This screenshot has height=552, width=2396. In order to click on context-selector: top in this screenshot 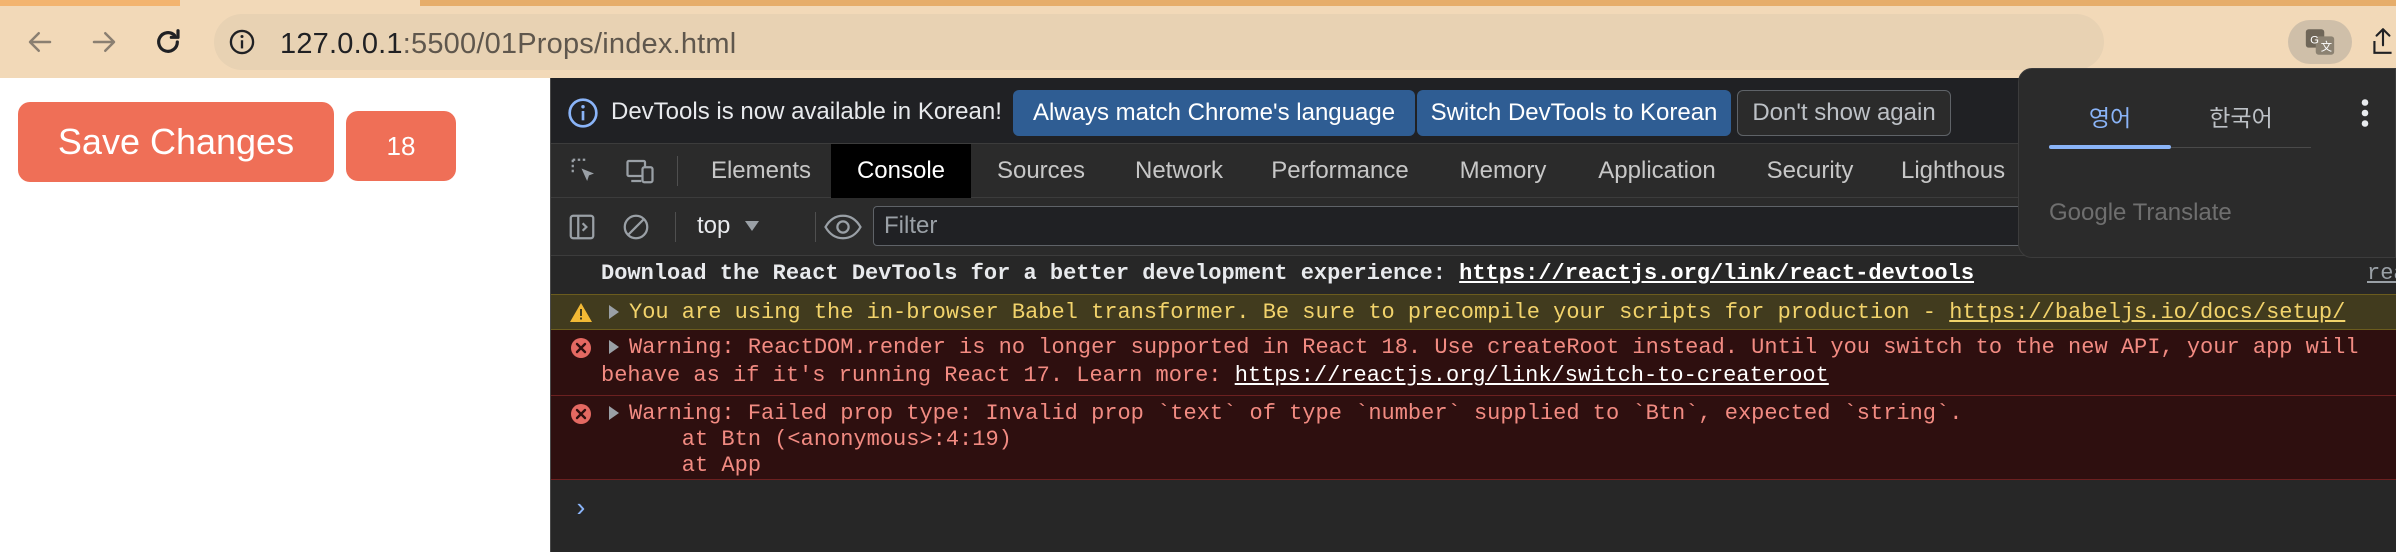, I will do `click(728, 226)`.